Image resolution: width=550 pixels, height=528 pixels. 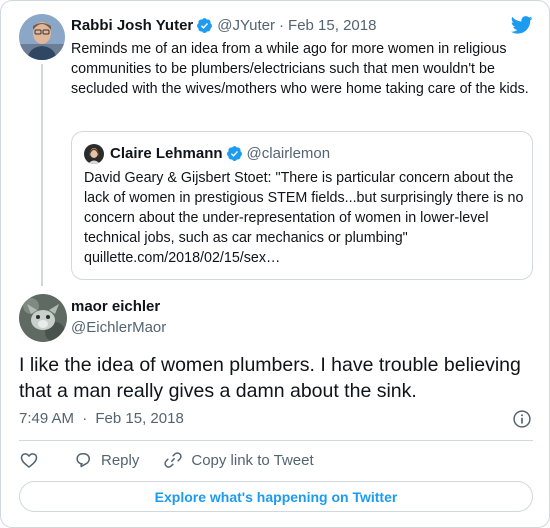 What do you see at coordinates (132, 25) in the screenshot?
I see `author-name: Rabbi Josh Yuter` at bounding box center [132, 25].